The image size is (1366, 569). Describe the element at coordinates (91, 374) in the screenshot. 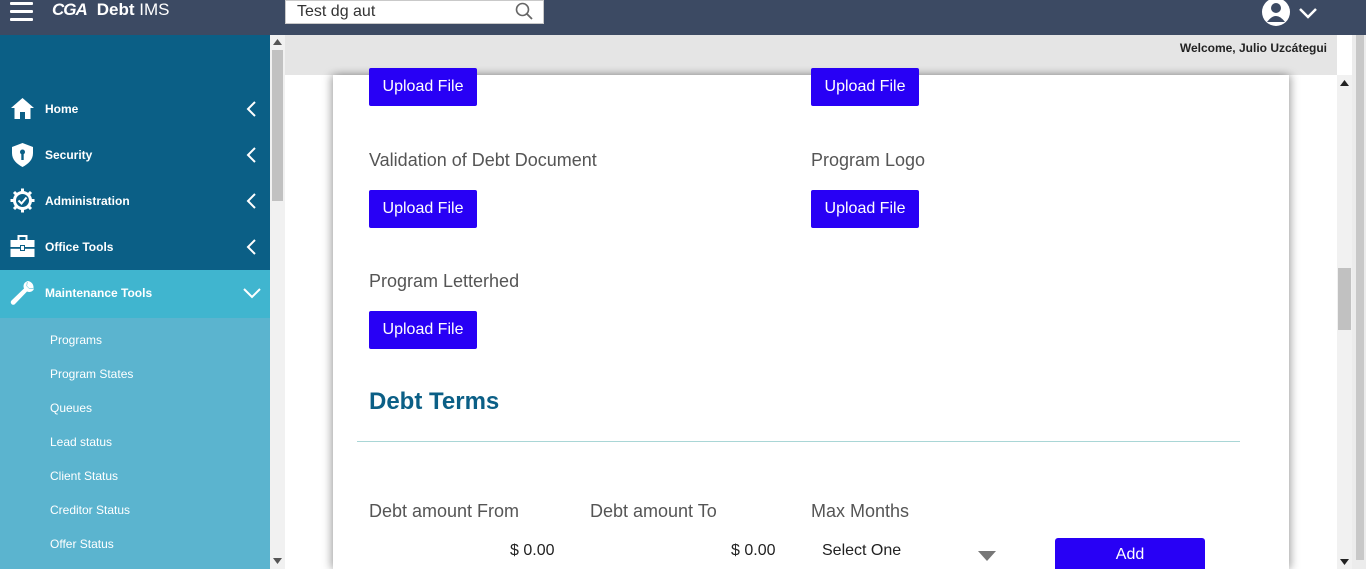

I see `sidebar-subitem-program-states: Program States` at that location.